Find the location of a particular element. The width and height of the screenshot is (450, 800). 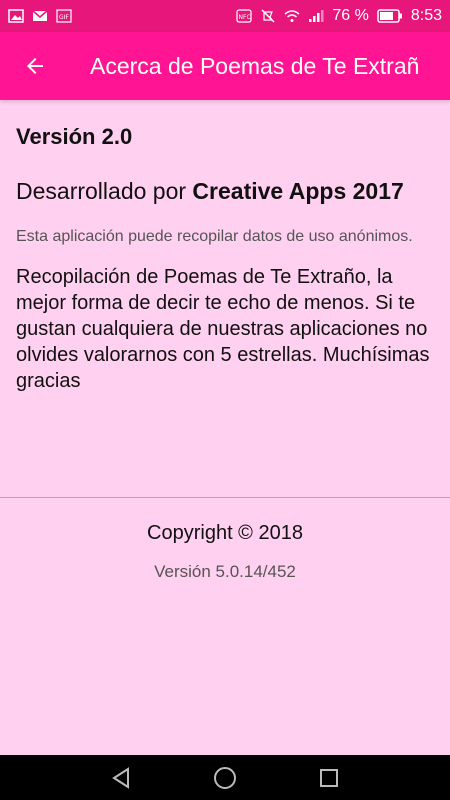

nav-home-button is located at coordinates (225, 778).